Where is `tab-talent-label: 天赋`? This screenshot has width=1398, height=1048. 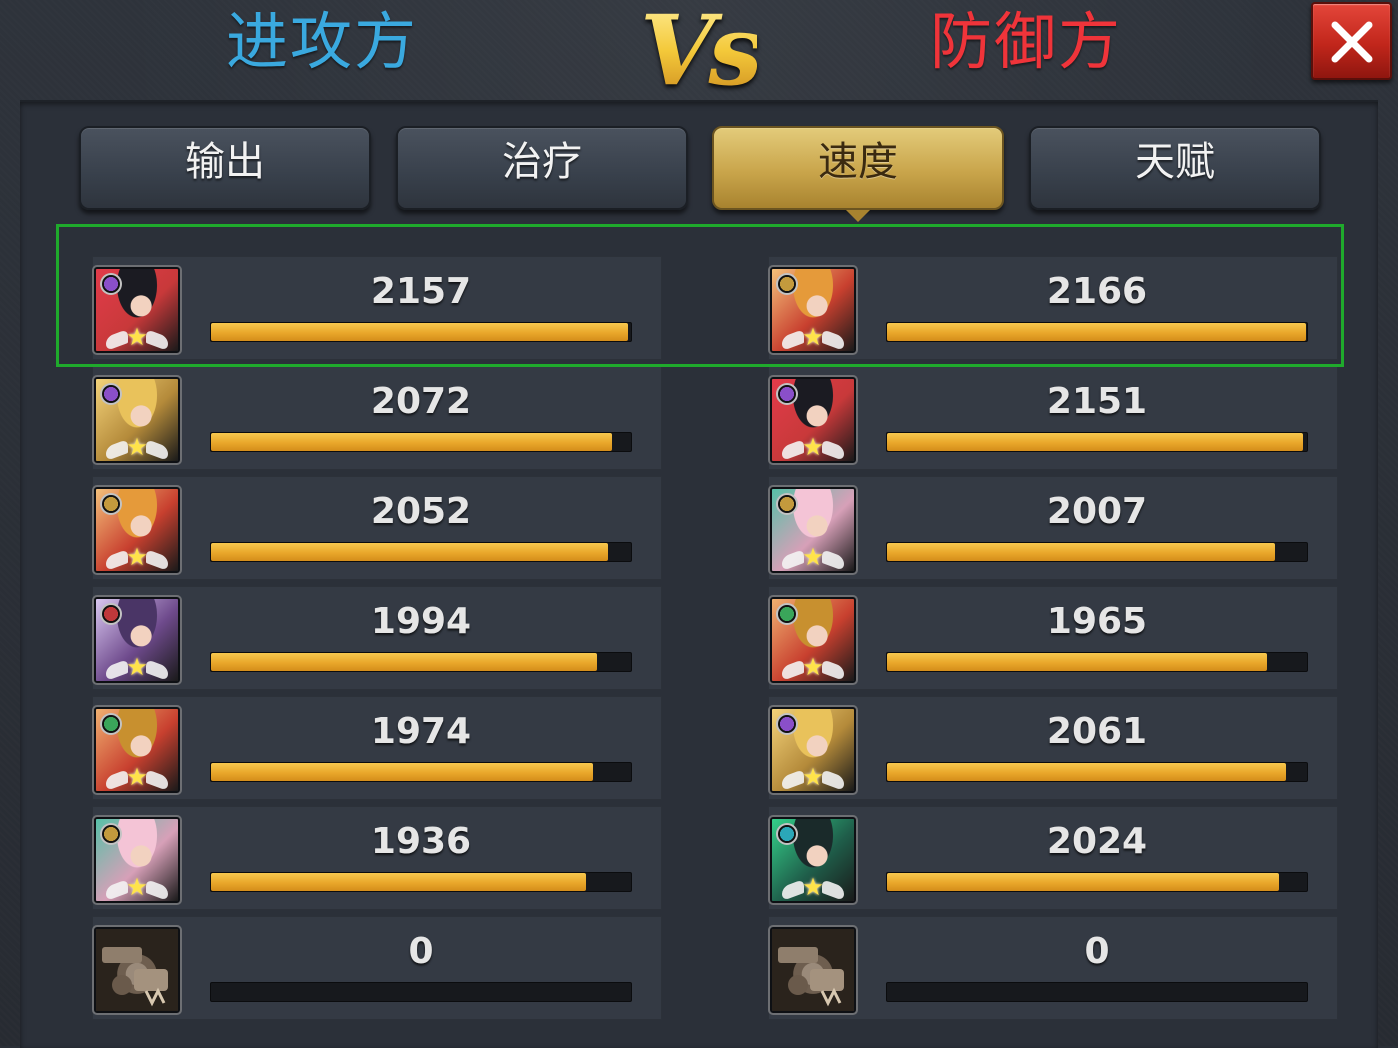 tab-talent-label: 天赋 is located at coordinates (1175, 162).